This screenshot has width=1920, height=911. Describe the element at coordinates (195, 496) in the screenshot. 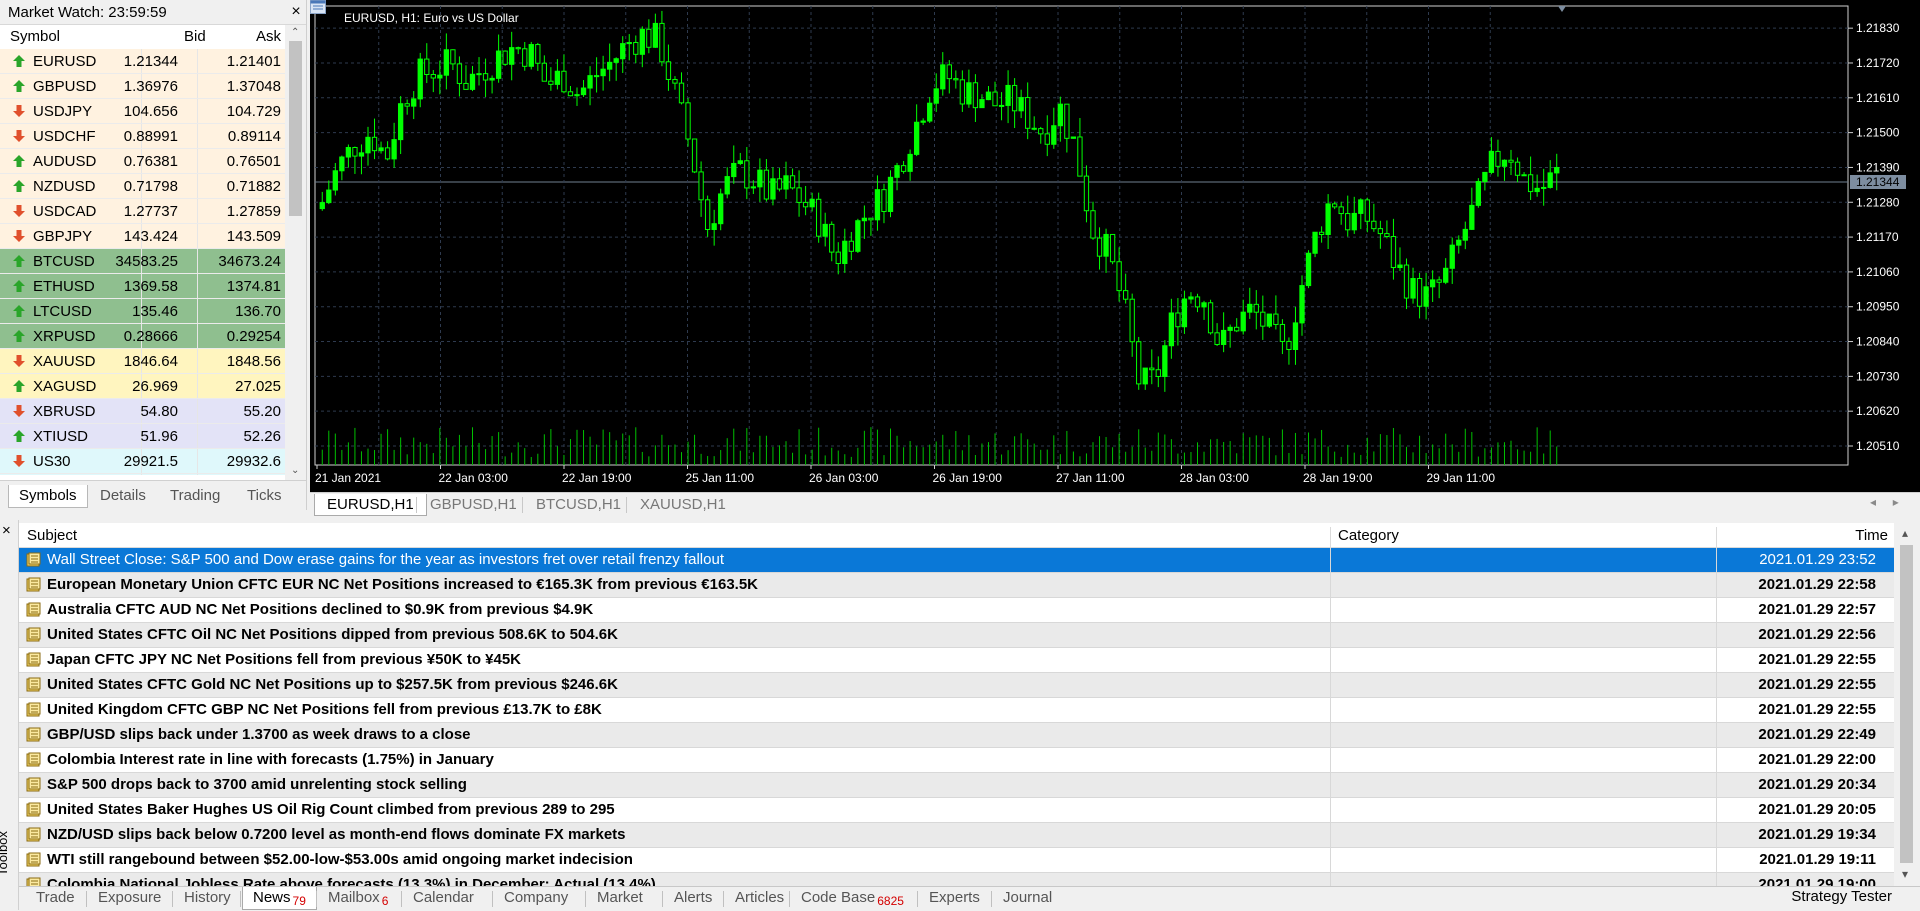

I see `tab-trading: Trading` at that location.